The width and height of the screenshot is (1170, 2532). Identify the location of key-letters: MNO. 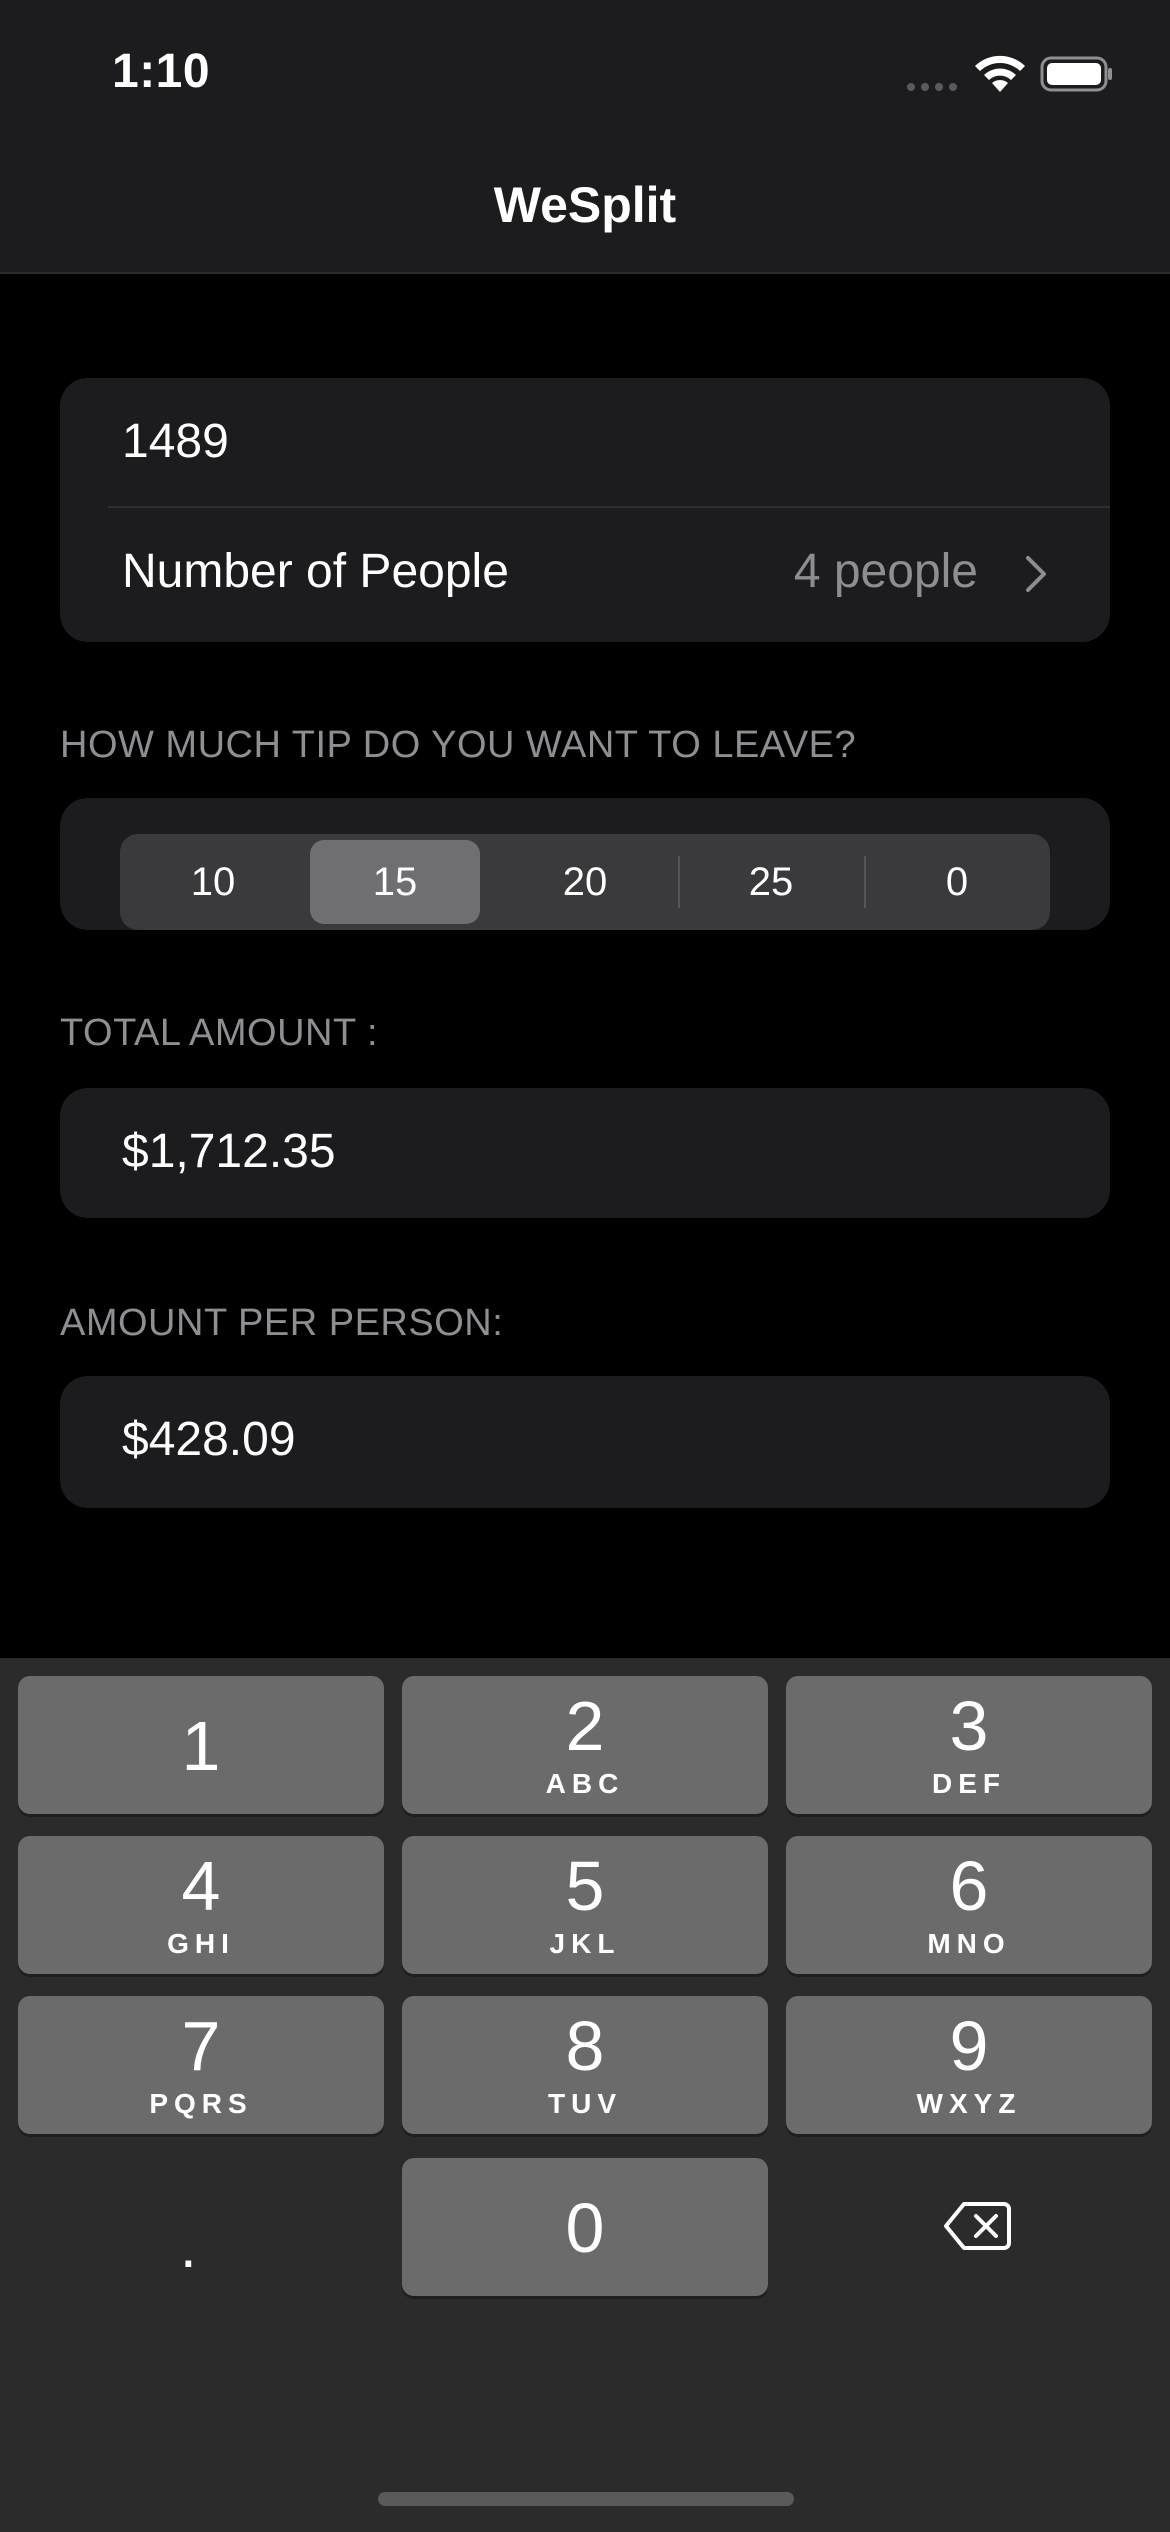
(969, 1943).